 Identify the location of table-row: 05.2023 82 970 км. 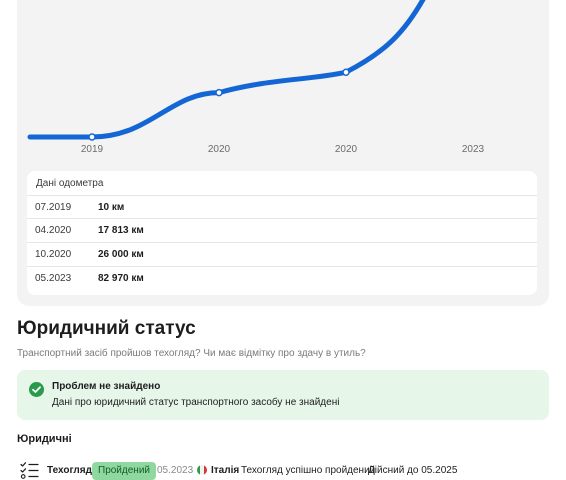
(282, 277).